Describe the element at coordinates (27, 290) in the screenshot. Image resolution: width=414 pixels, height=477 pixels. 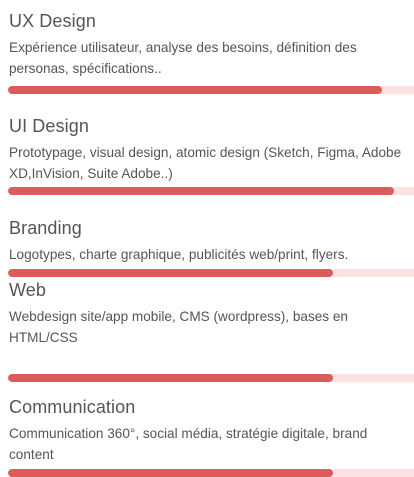
I see `skill-title: Web` at that location.